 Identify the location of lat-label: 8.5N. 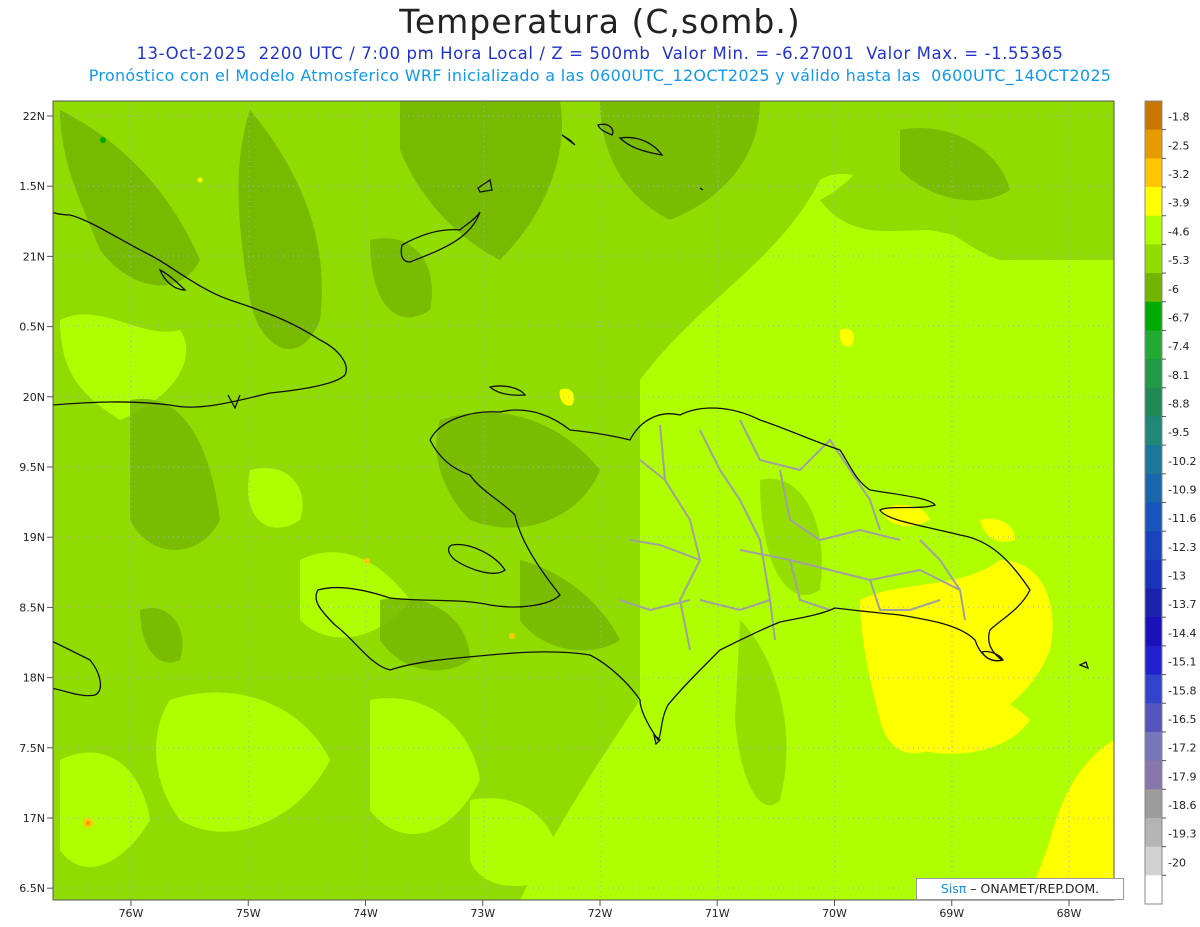
(32, 607).